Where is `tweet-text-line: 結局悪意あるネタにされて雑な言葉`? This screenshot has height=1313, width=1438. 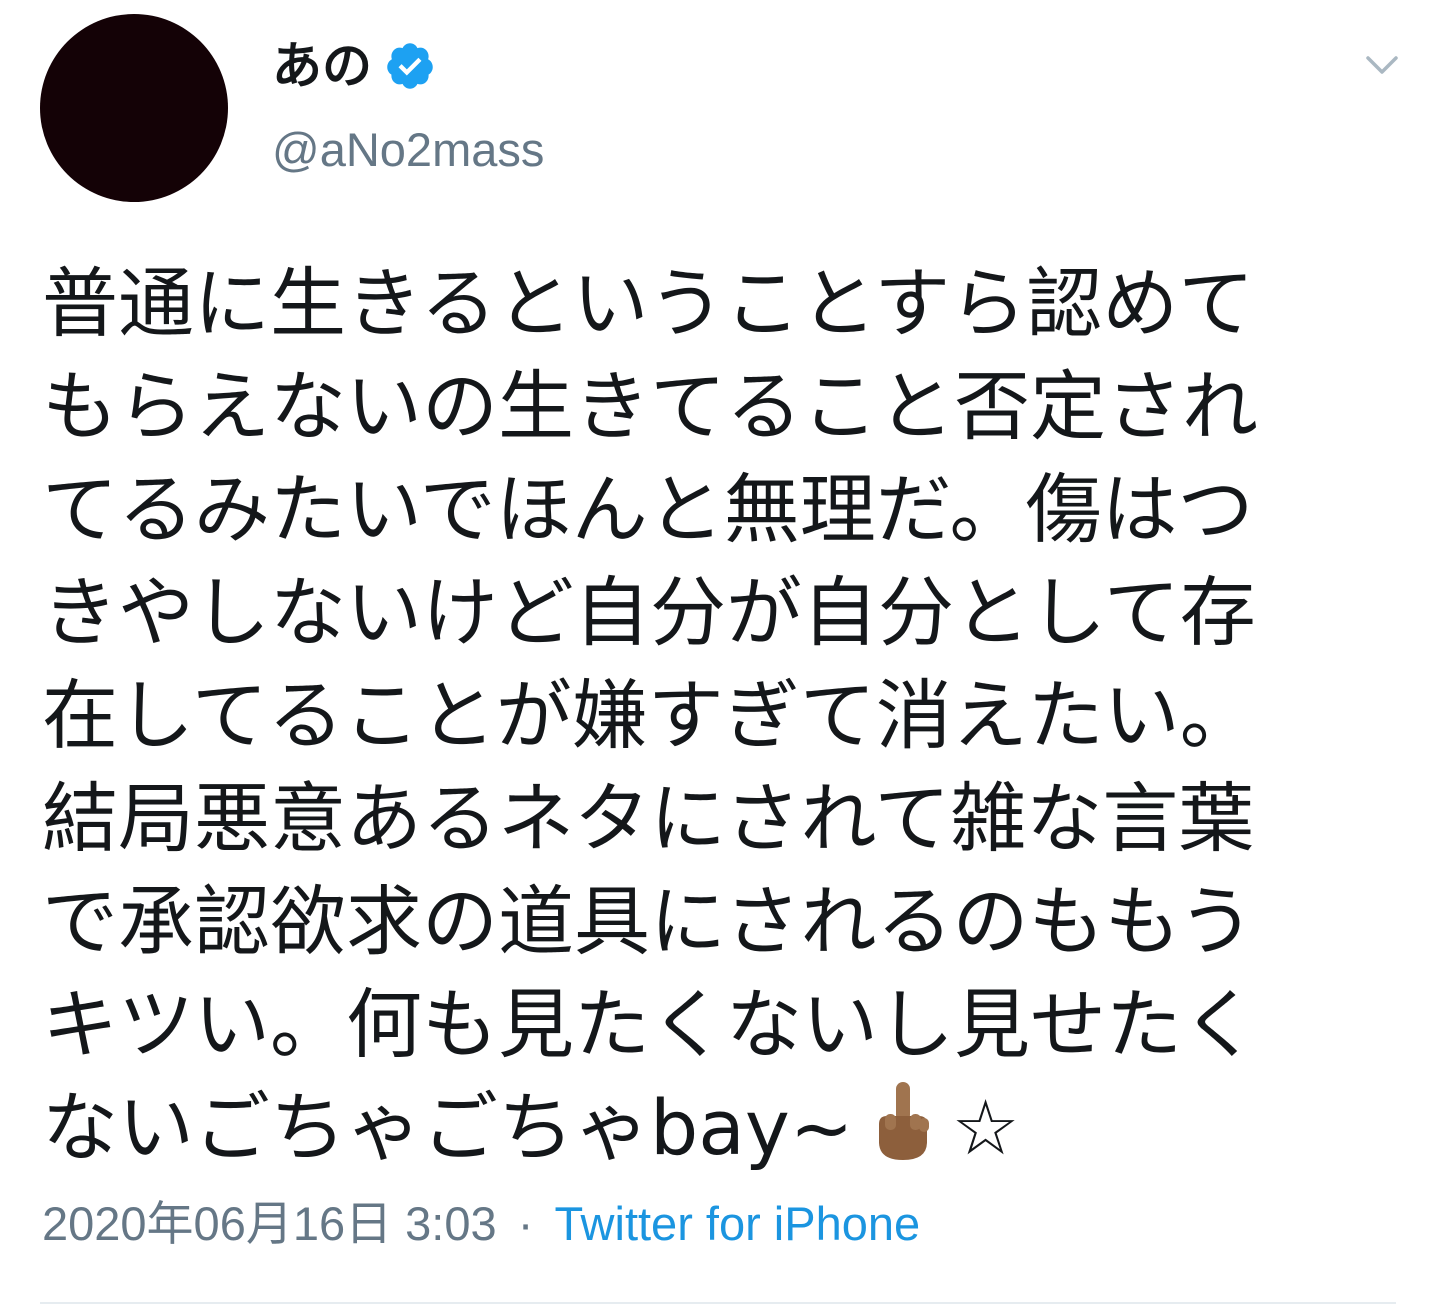
tweet-text-line: 結局悪意あるネタにされて雑な言葉 is located at coordinates (648, 818).